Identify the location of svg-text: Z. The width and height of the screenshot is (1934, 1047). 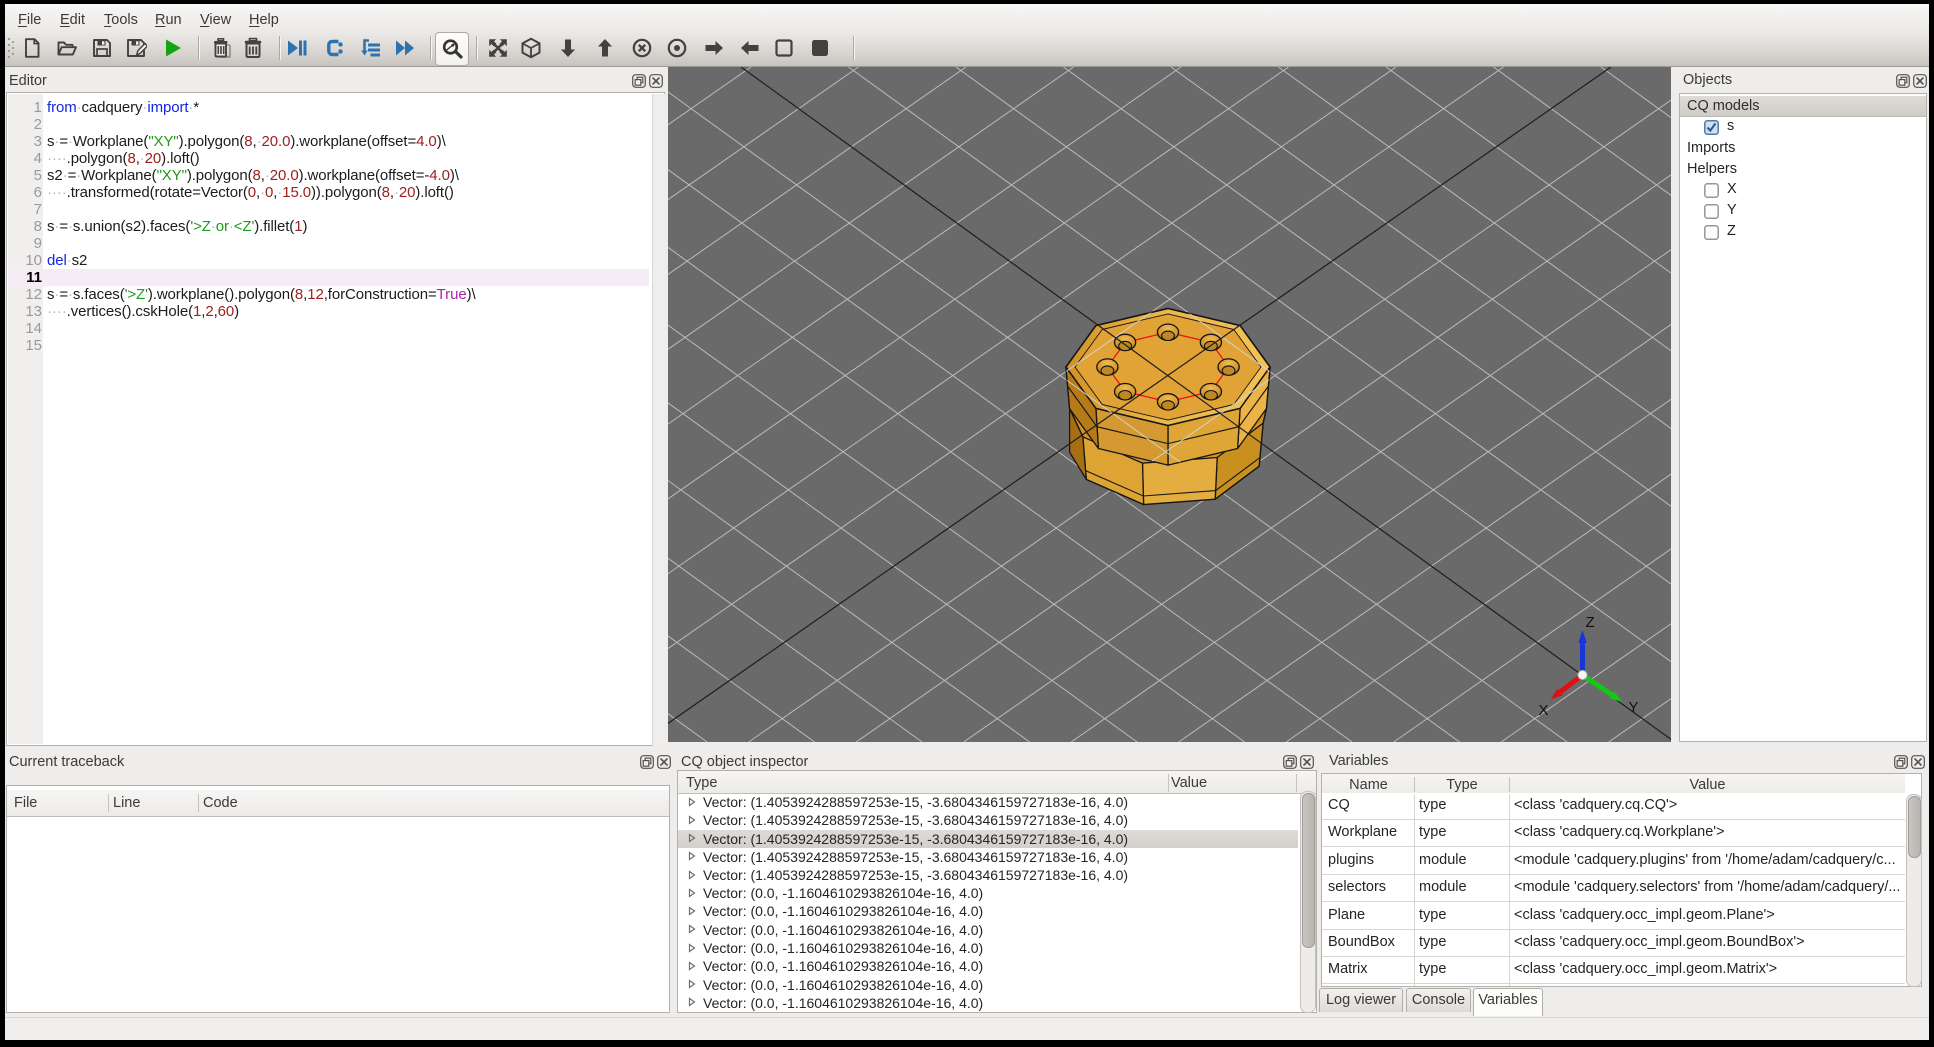
(1590, 622).